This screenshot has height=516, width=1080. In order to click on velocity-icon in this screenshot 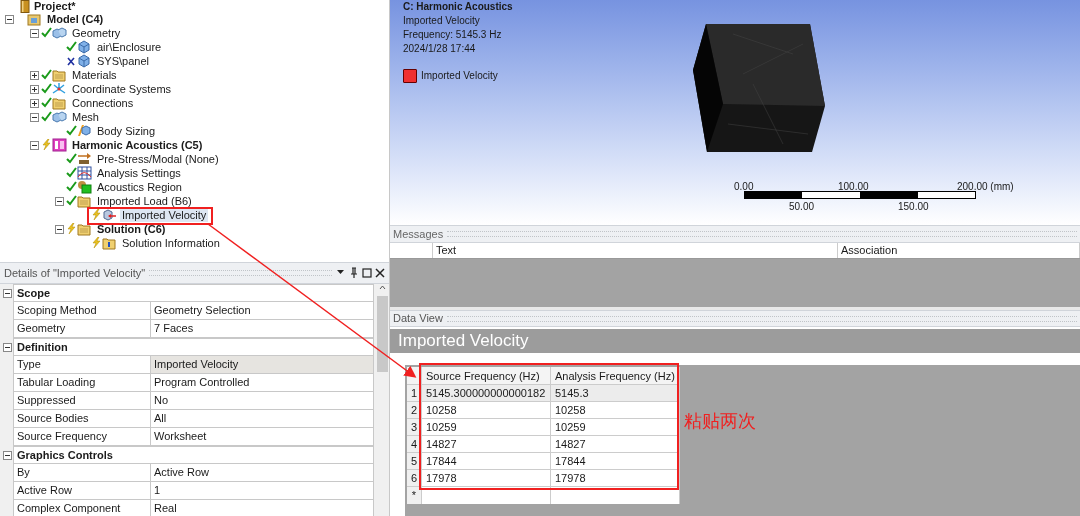, I will do `click(109, 215)`.